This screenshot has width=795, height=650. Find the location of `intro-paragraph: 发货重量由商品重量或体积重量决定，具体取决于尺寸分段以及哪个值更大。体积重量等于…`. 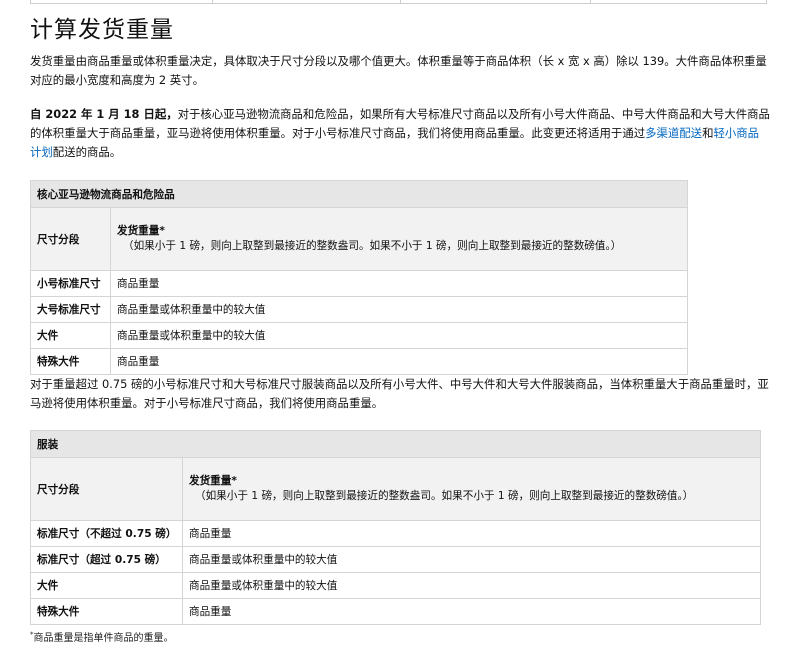

intro-paragraph: 发货重量由商品重量或体积重量决定，具体取决于尺寸分段以及哪个值更大。体积重量等于… is located at coordinates (398, 70).